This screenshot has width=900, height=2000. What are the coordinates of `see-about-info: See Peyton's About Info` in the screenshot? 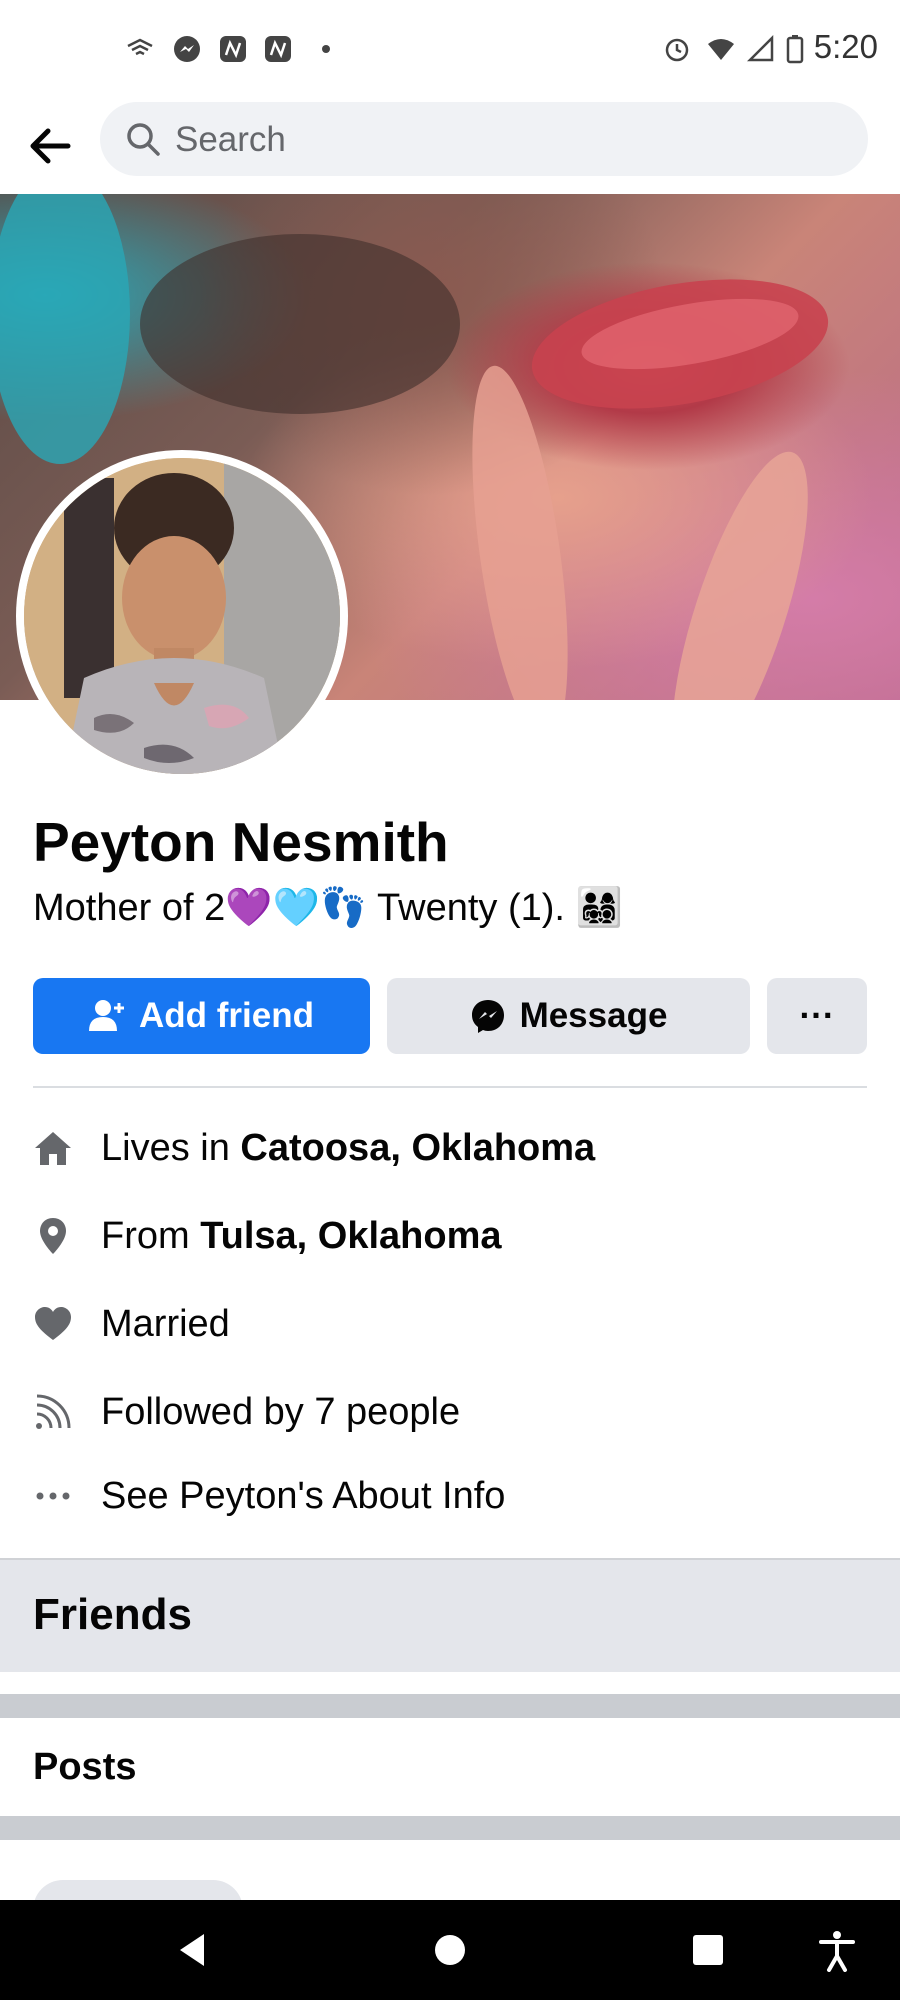 It's located at (303, 1495).